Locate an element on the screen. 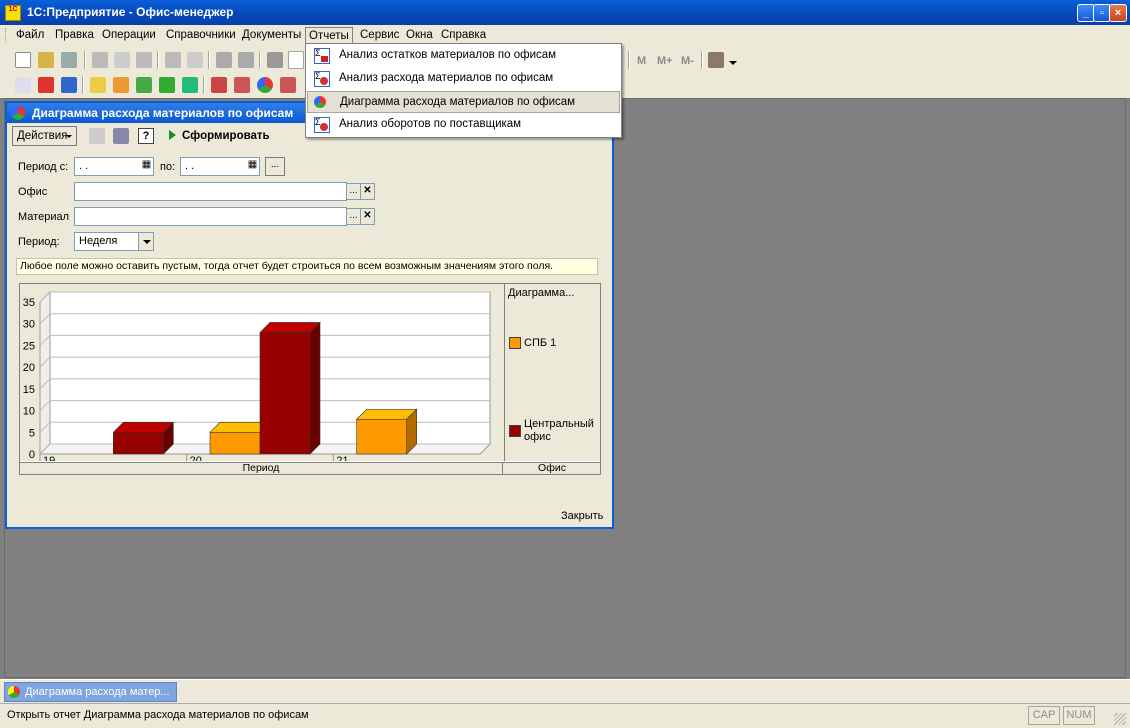 This screenshot has height=728, width=1130. resize-grip-icon is located at coordinates (1120, 719).